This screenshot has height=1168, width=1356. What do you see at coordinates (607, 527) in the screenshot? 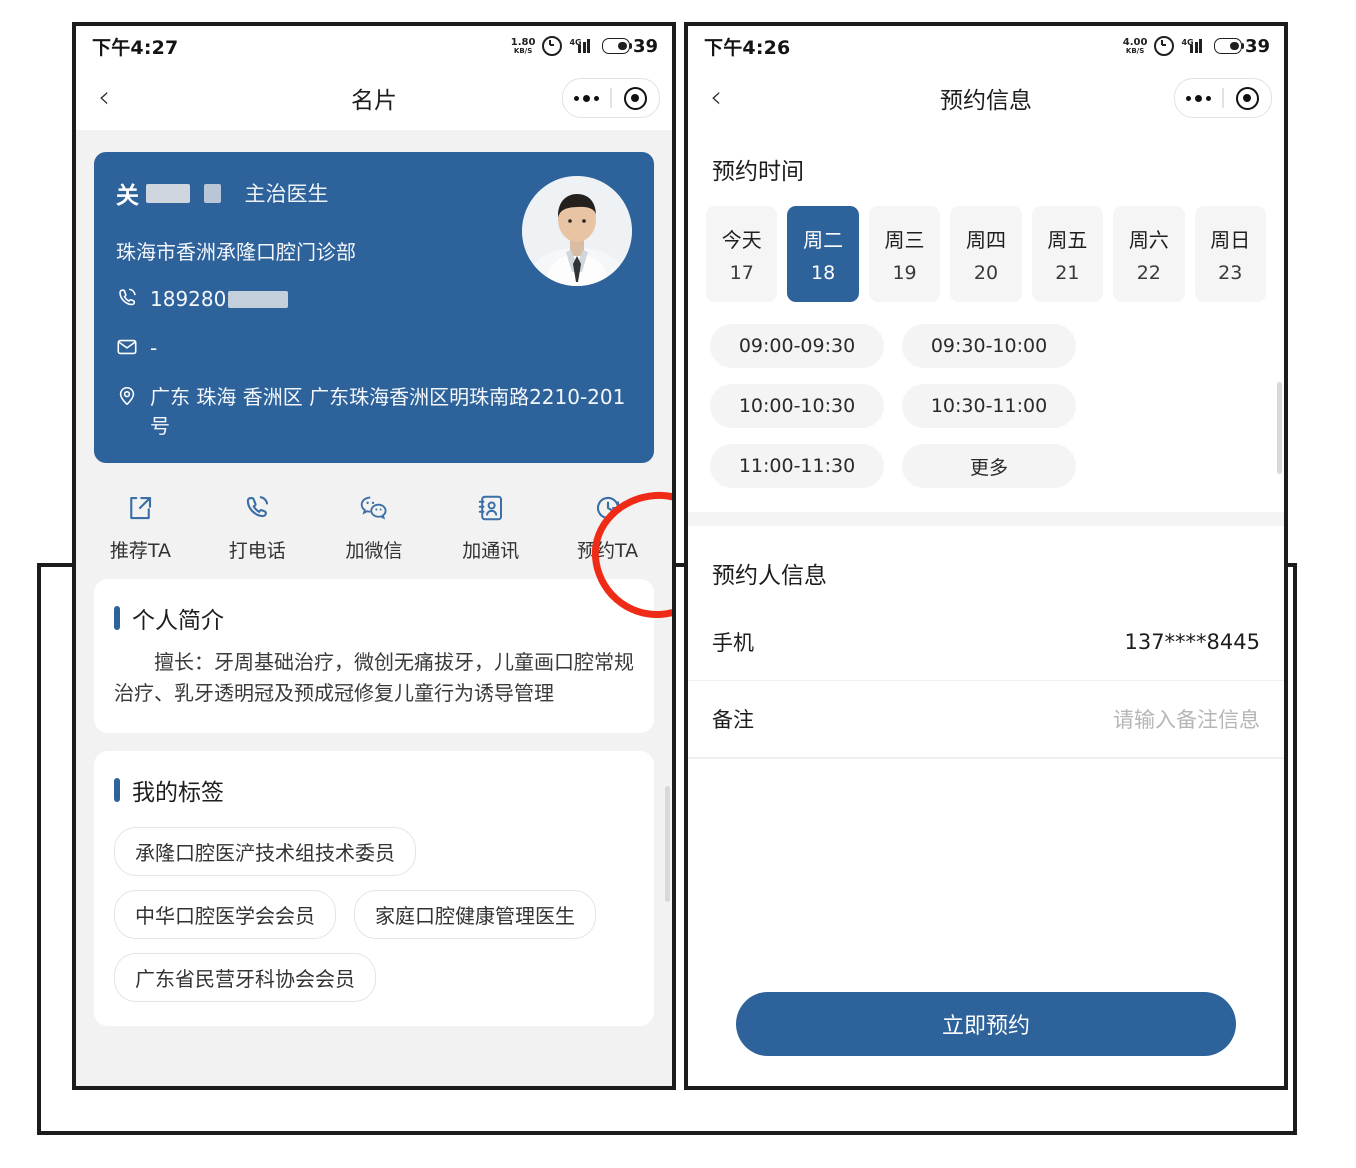
I see `action-book-appointment: 预约TA` at bounding box center [607, 527].